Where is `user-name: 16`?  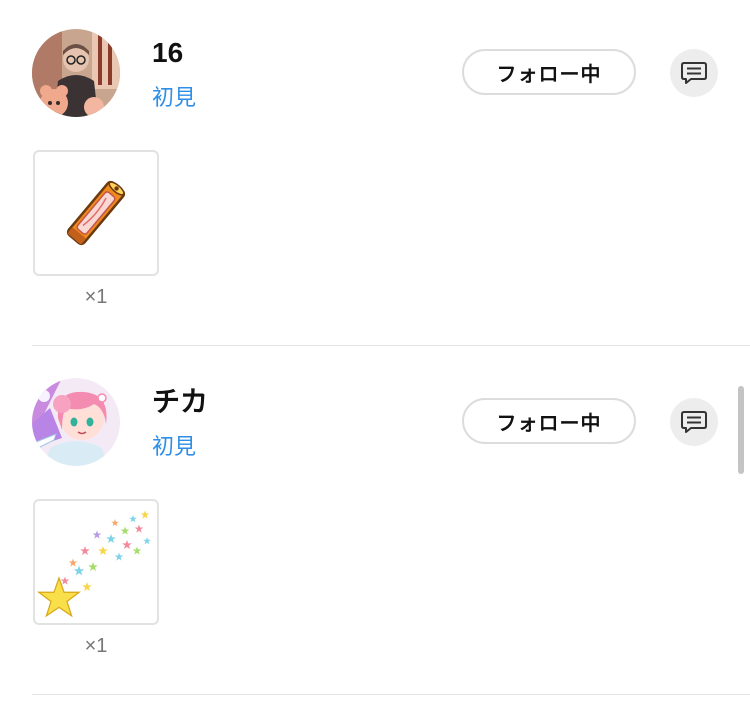
user-name: 16 is located at coordinates (167, 53).